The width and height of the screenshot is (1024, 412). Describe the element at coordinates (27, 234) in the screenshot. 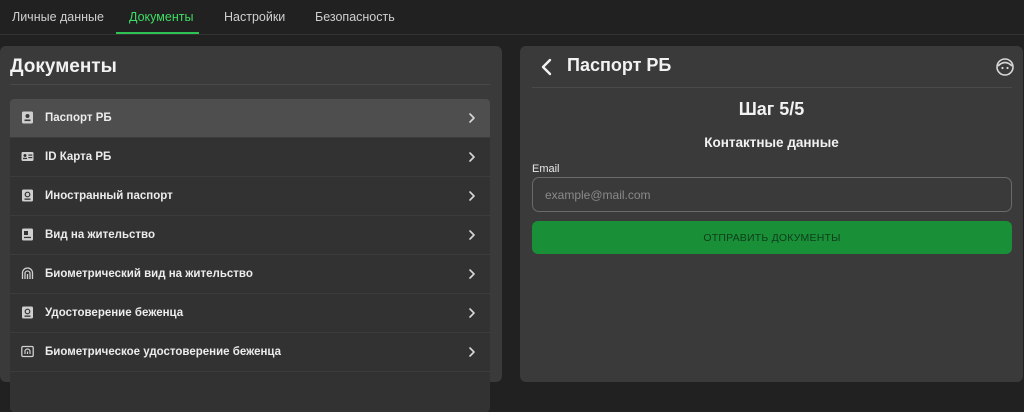

I see `residence-card-icon` at that location.